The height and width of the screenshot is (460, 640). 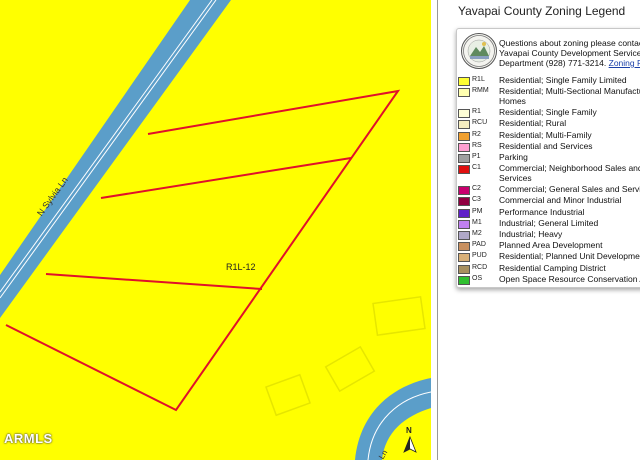 I want to click on legend-code: RCU, so click(x=480, y=123).